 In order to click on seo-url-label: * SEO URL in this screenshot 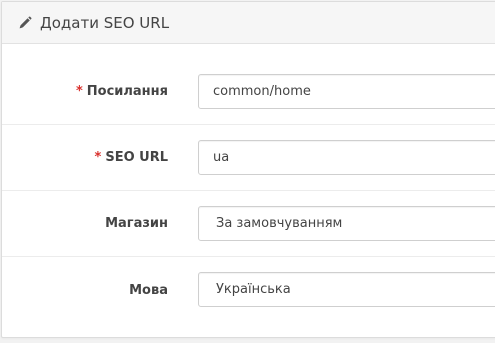, I will do `click(85, 157)`.